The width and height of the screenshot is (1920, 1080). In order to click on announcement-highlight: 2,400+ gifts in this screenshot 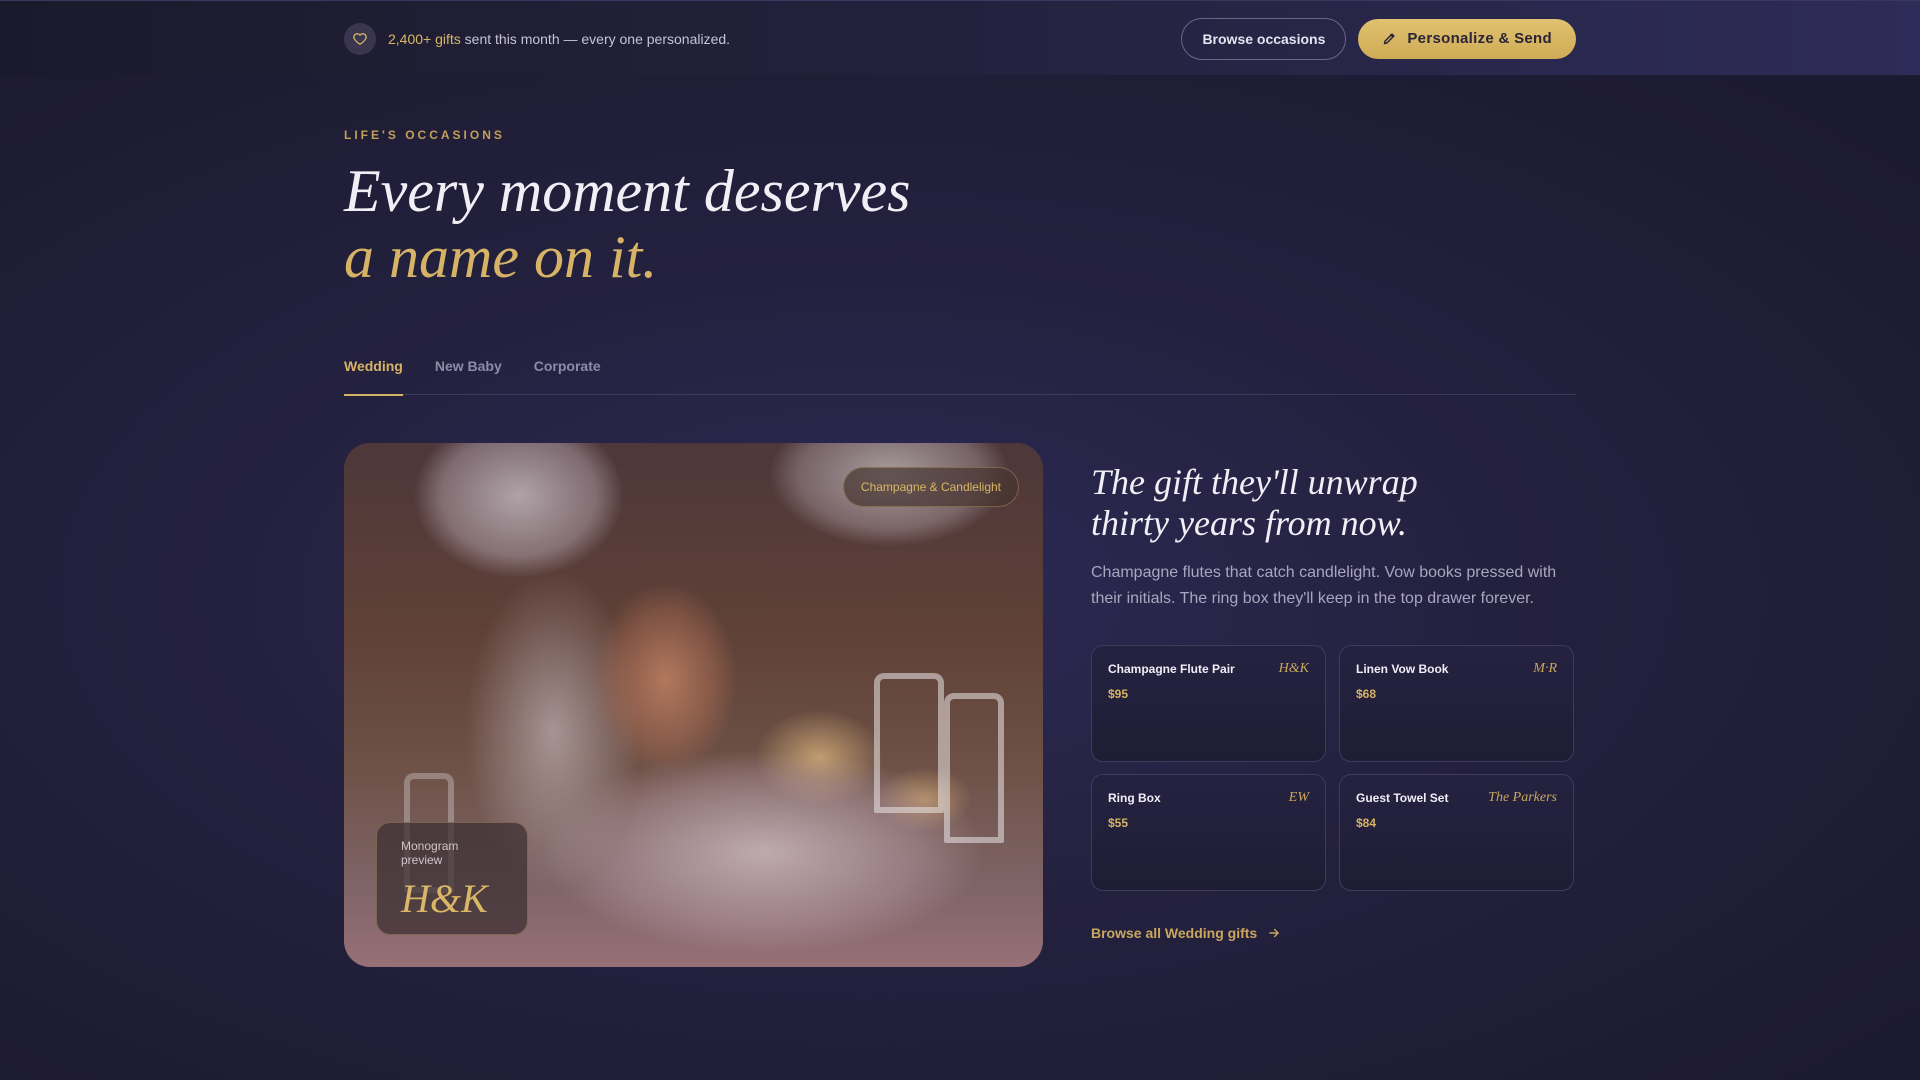, I will do `click(424, 38)`.